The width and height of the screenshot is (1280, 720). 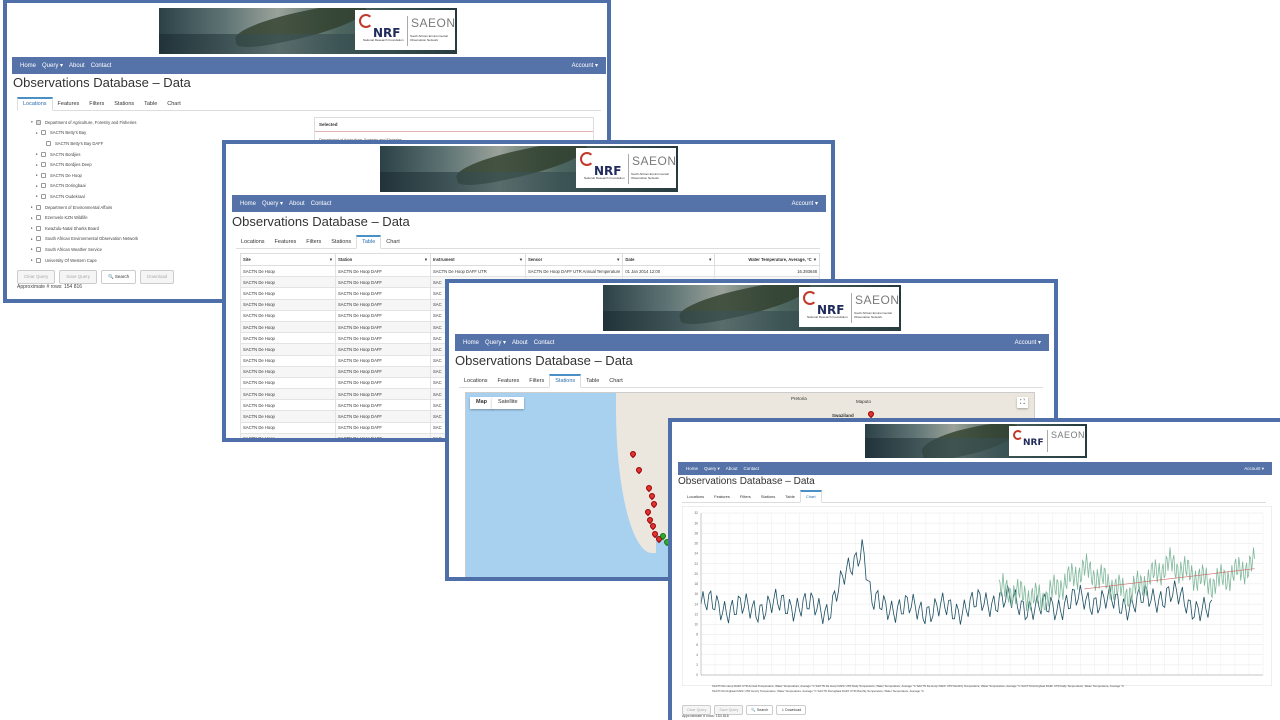 I want to click on col-sensor: Sensor ▼, so click(x=574, y=259).